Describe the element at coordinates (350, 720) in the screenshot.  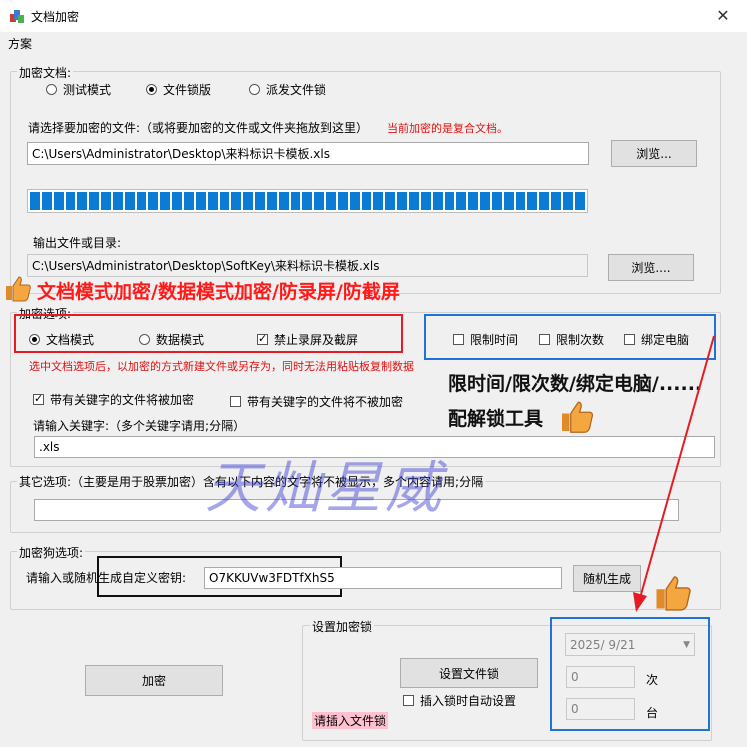
I see `lock-status: 请插入文件锁` at that location.